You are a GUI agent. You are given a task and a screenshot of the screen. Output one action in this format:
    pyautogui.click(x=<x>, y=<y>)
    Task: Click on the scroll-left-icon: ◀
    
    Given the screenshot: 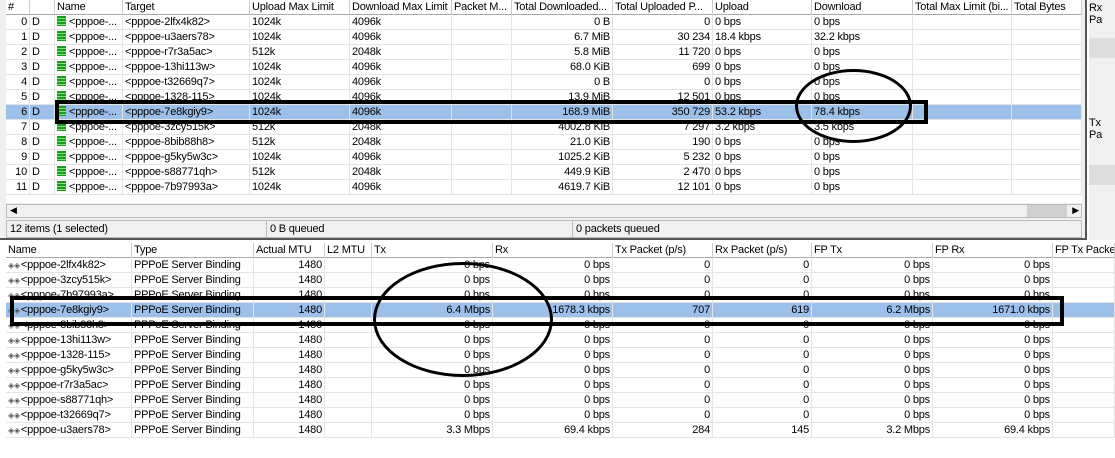 What is the action you would take?
    pyautogui.click(x=13, y=210)
    